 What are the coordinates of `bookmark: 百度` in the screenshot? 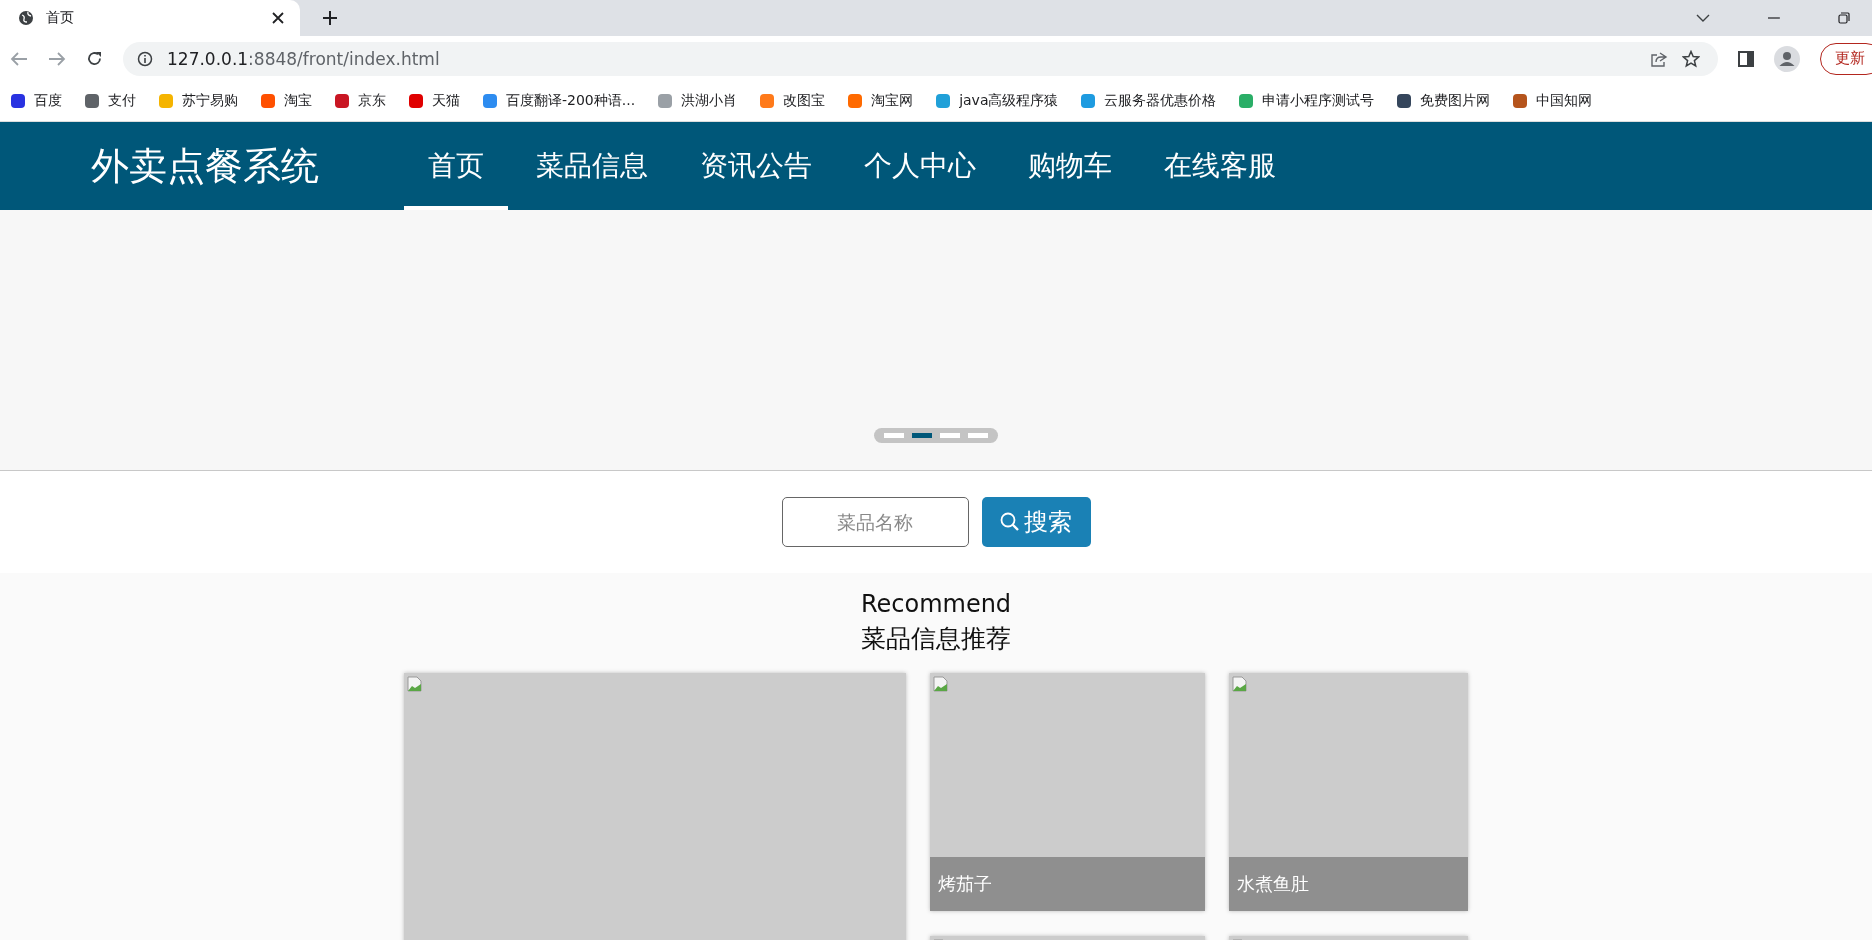 It's located at (36, 101).